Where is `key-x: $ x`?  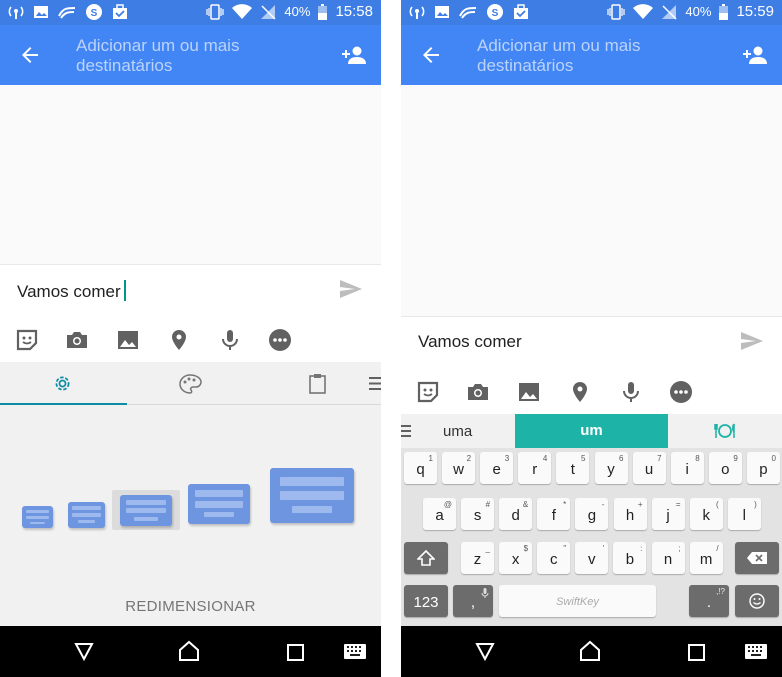 key-x: $ x is located at coordinates (516, 558).